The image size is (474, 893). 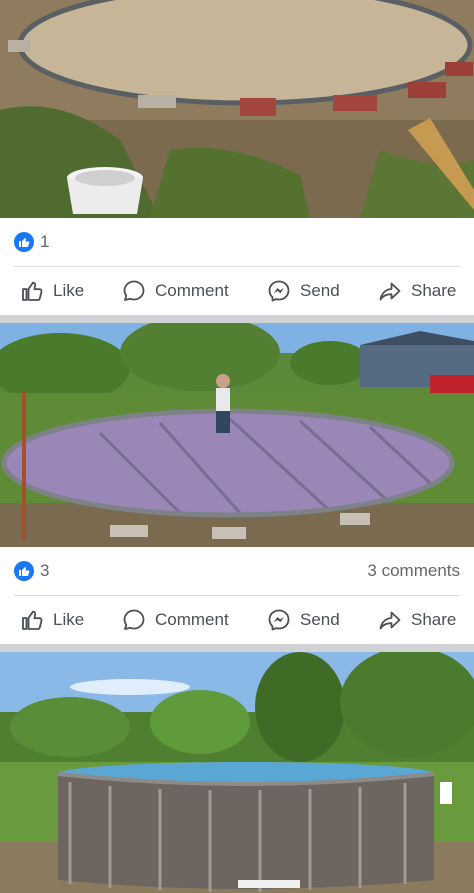 What do you see at coordinates (237, 571) in the screenshot?
I see `reactions-bar: 3 3 comments` at bounding box center [237, 571].